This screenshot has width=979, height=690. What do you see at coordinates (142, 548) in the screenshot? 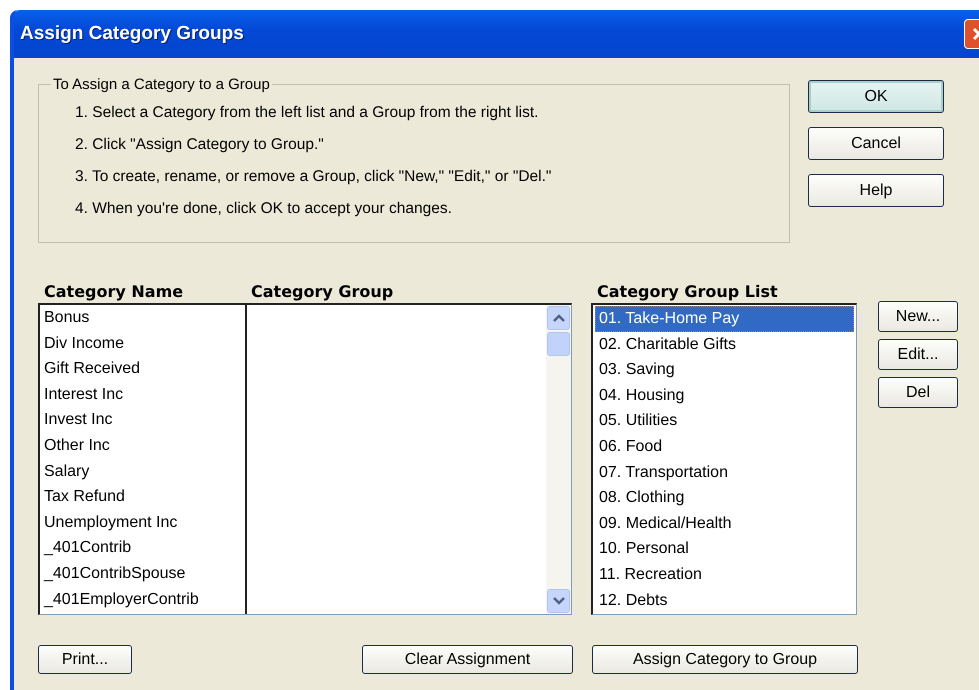
I see `category-name: _401Contrib` at bounding box center [142, 548].